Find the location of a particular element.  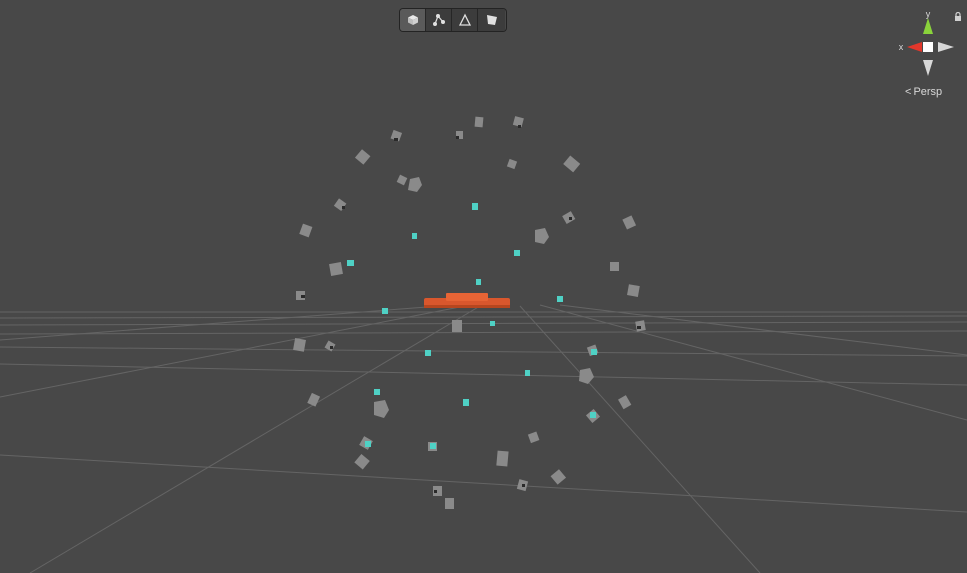

shaded-tool-button is located at coordinates (413, 20).